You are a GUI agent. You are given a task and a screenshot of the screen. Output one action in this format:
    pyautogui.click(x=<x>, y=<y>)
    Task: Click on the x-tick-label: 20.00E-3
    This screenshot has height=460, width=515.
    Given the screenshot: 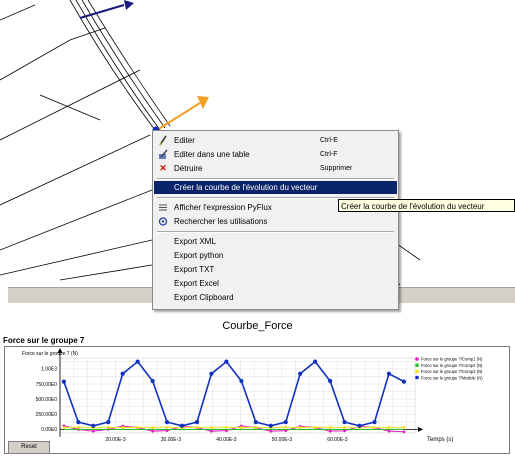 What is the action you would take?
    pyautogui.click(x=115, y=440)
    